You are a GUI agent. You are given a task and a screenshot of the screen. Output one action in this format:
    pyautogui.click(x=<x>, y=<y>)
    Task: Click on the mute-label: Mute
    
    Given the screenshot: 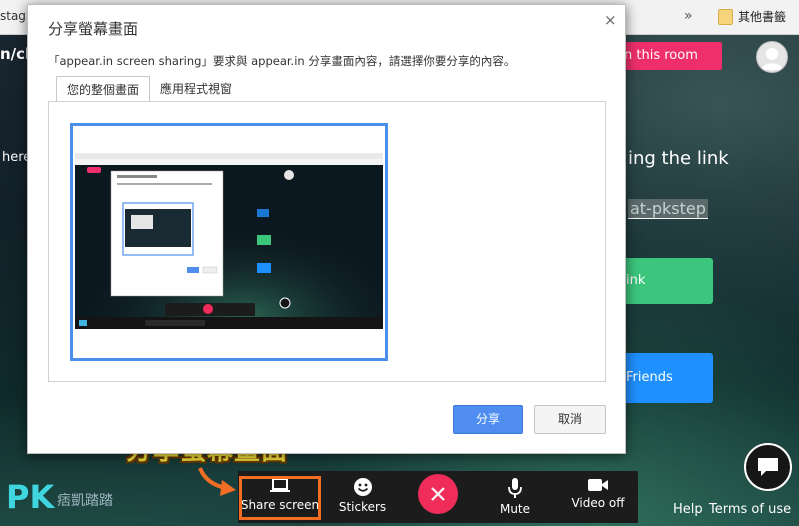 What is the action you would take?
    pyautogui.click(x=515, y=509)
    